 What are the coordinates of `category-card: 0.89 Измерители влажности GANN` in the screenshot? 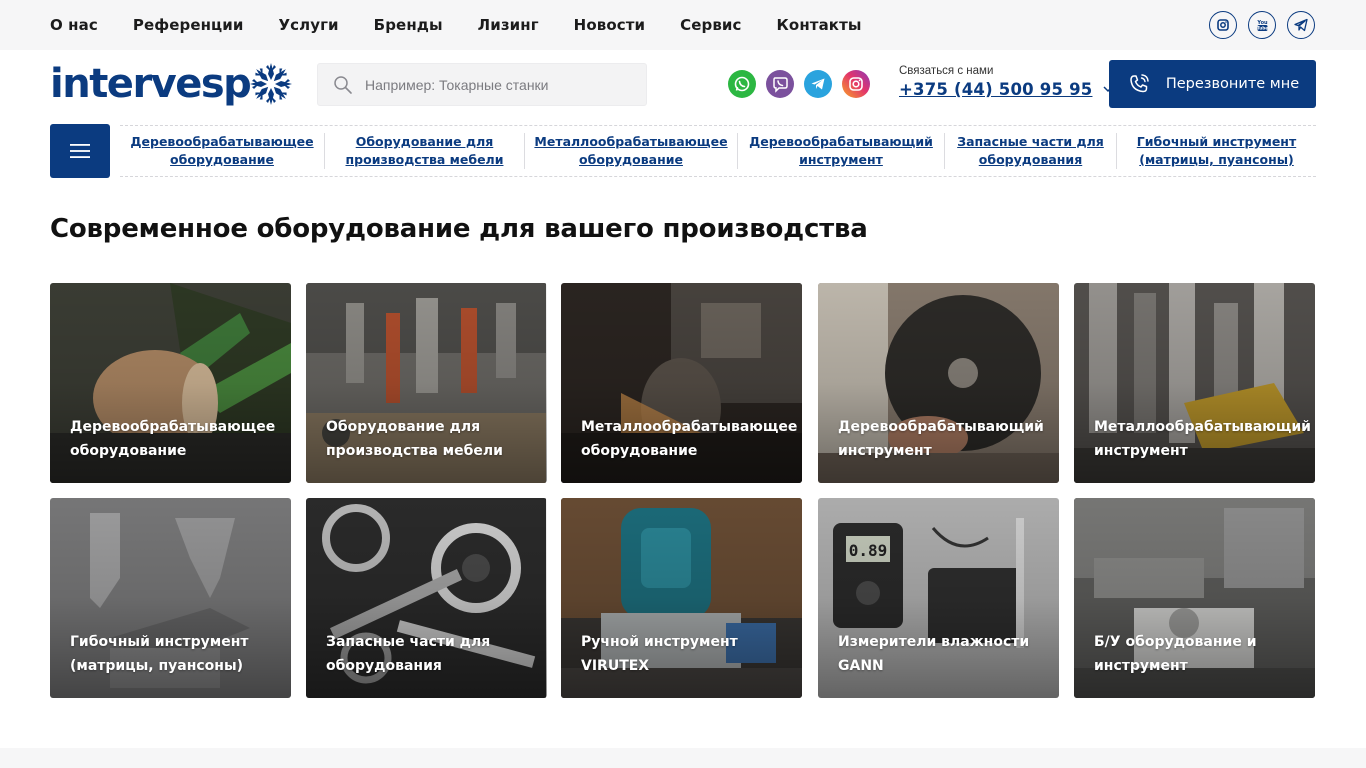 It's located at (938, 598).